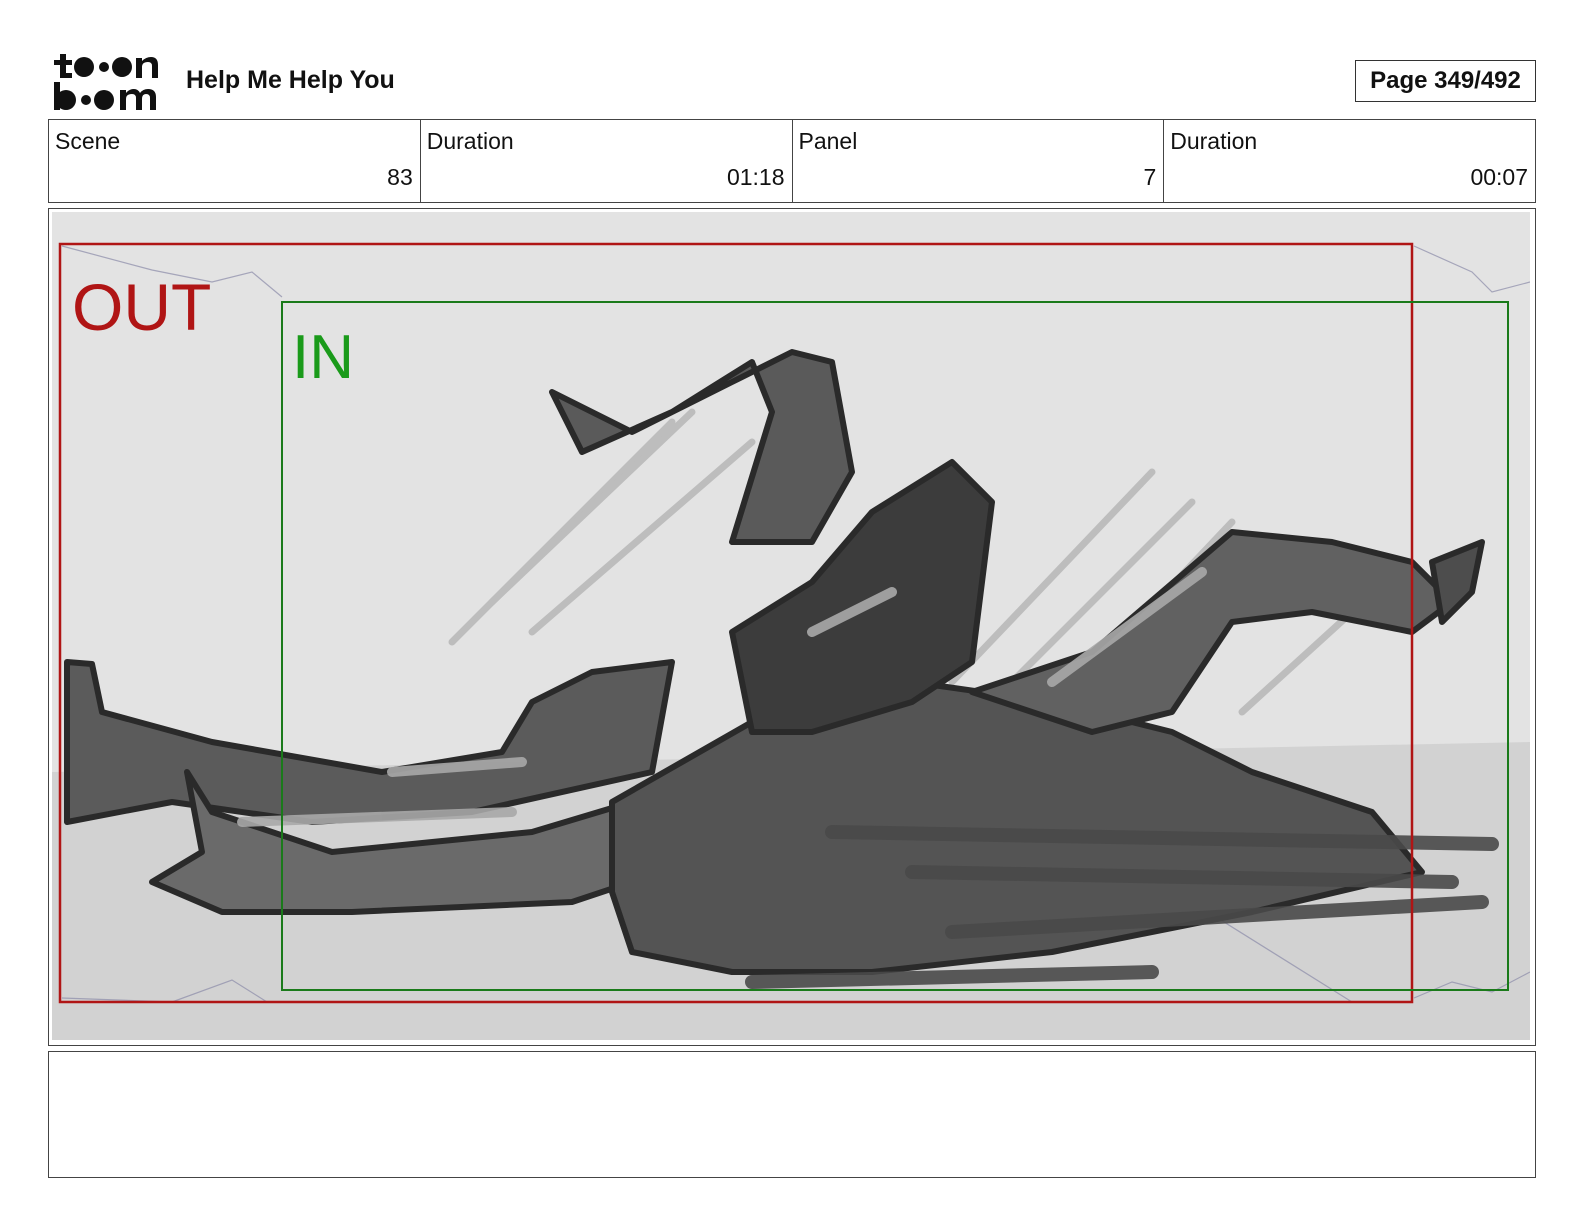  Describe the element at coordinates (979, 161) in the screenshot. I see `panel-cell: Panel 7` at that location.